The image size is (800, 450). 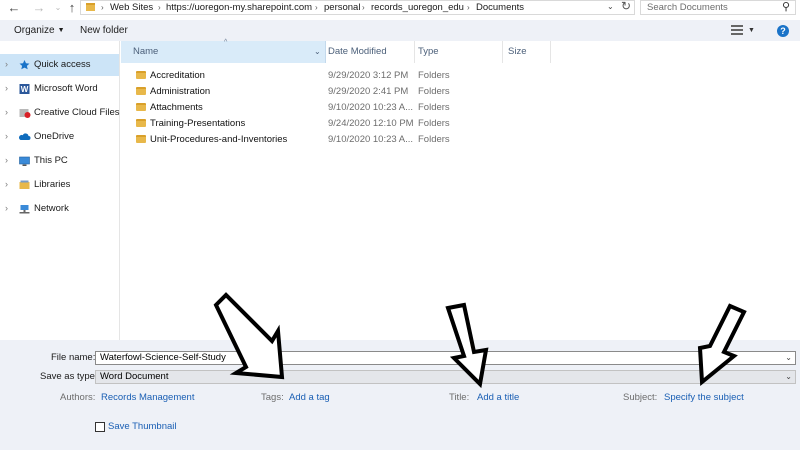 I want to click on computer-icon, so click(x=24, y=161).